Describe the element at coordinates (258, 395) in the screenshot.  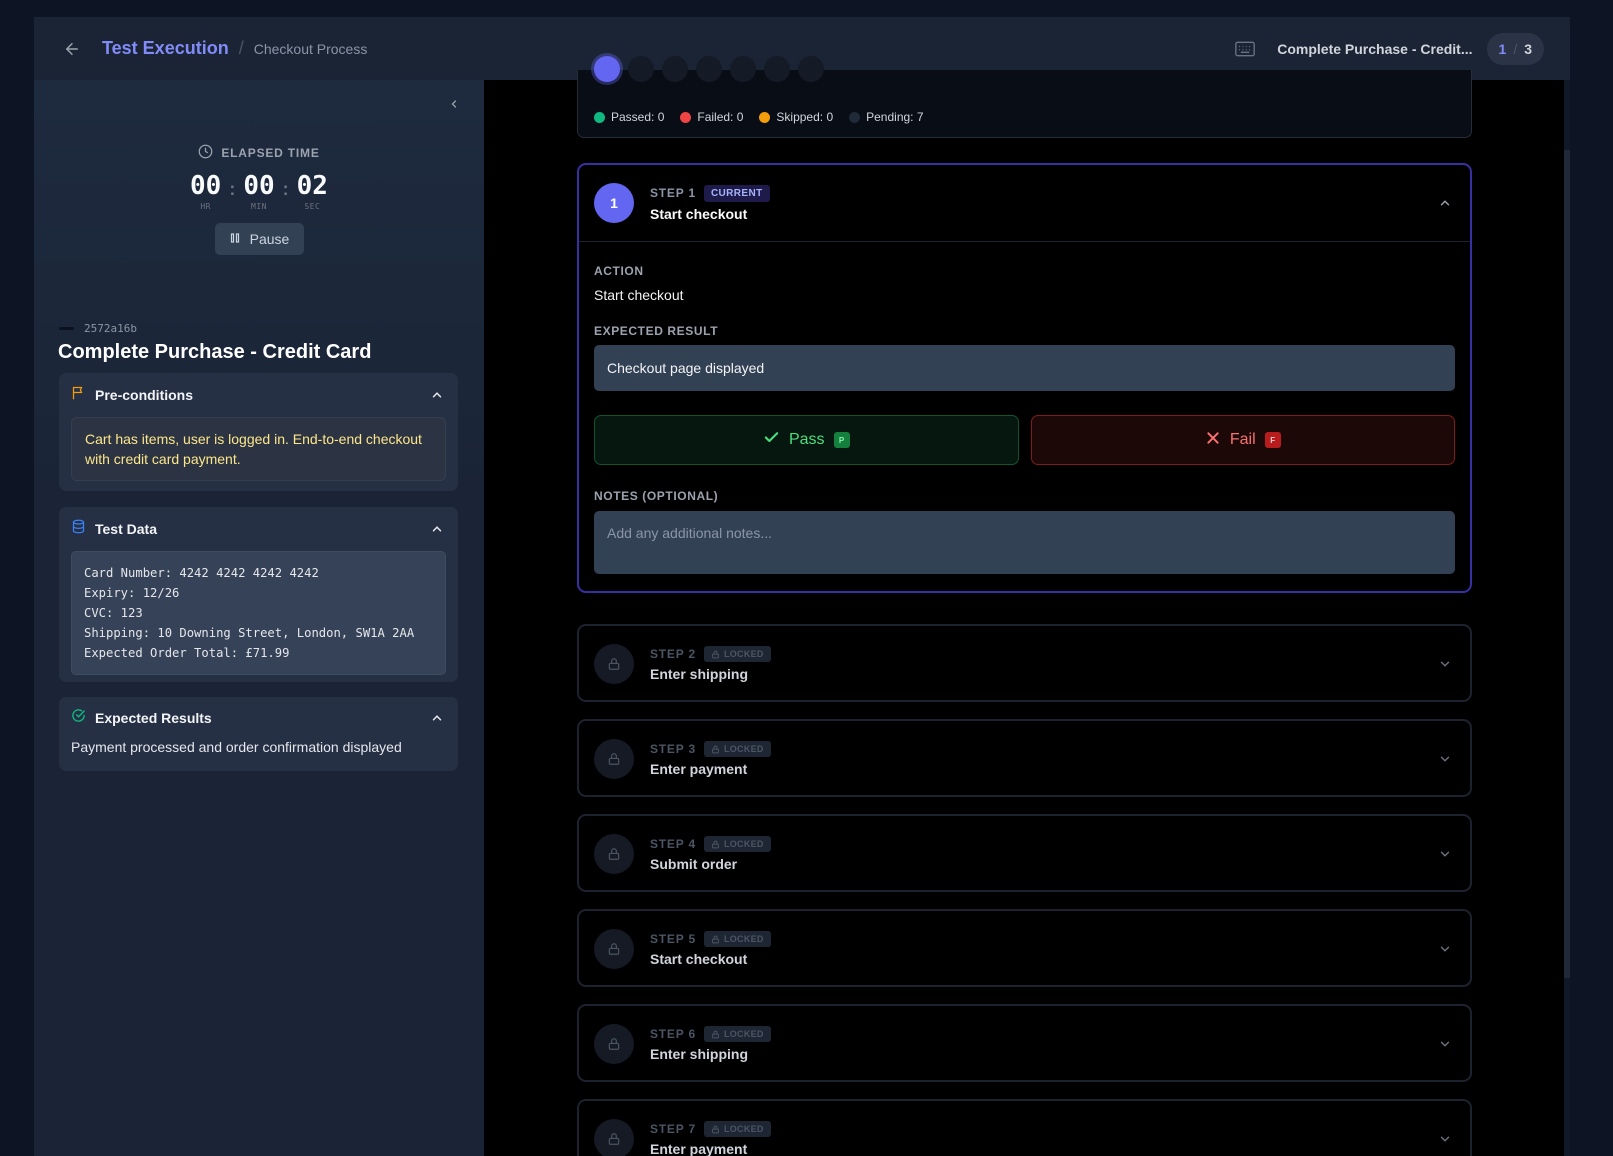
I see `preconditions-header: Pre-conditions` at that location.